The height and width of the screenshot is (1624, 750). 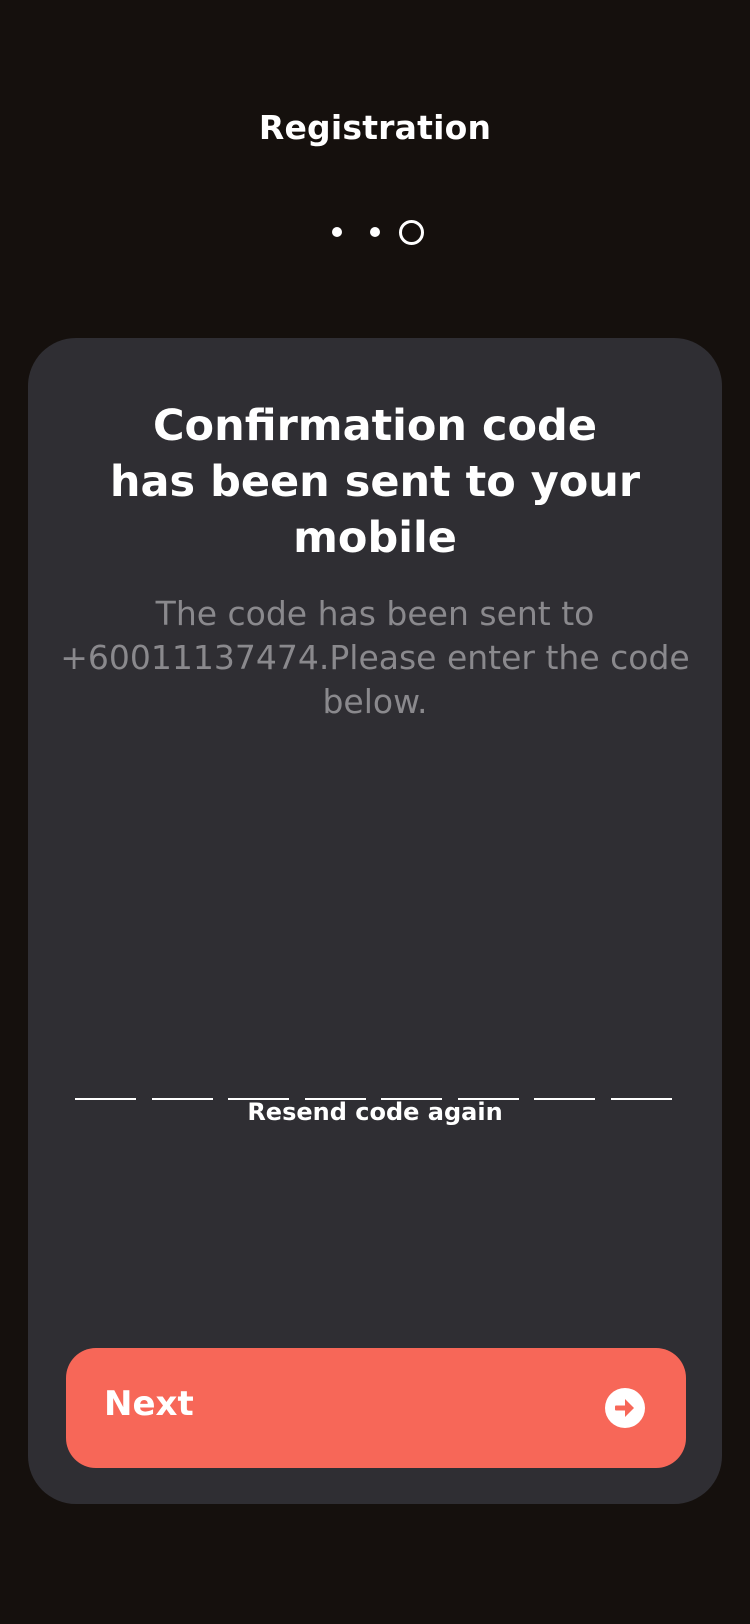 I want to click on heading-line-2: has been sent to your, so click(x=375, y=482).